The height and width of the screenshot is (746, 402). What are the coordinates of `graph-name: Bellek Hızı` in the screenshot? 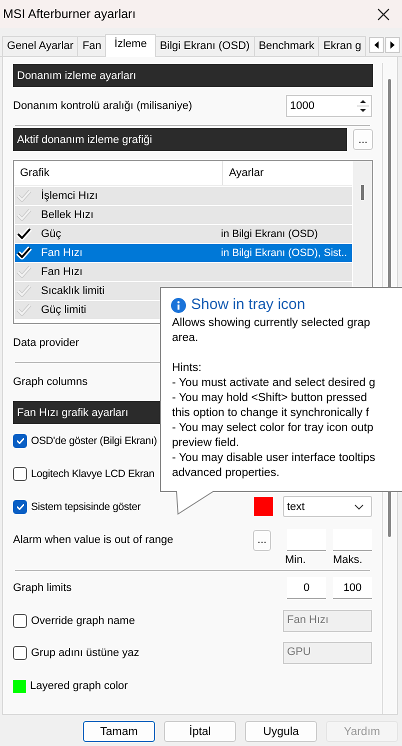 It's located at (67, 215).